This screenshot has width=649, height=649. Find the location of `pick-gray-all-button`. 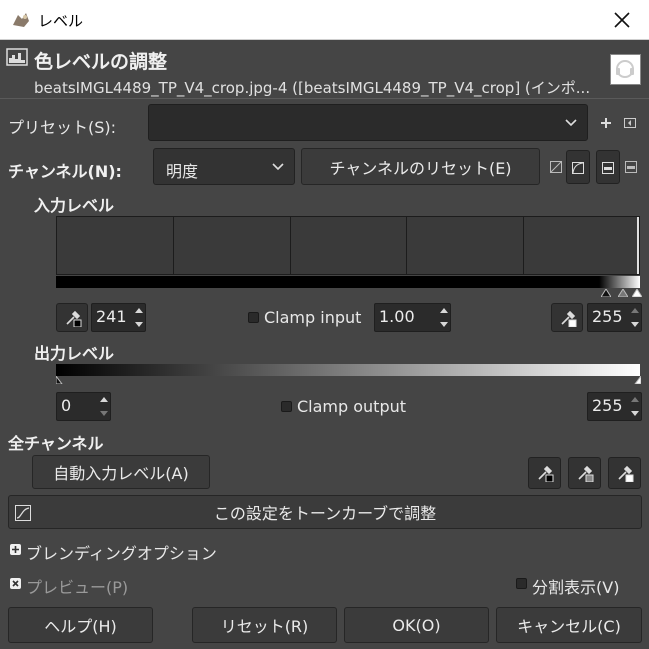

pick-gray-all-button is located at coordinates (584, 473).